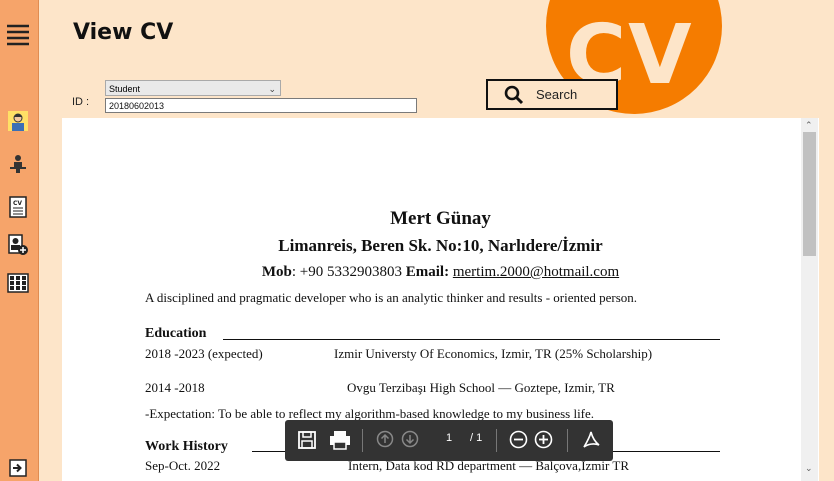  Describe the element at coordinates (183, 465) in the screenshot. I see `work-date: Sep-Oct. 2022` at that location.